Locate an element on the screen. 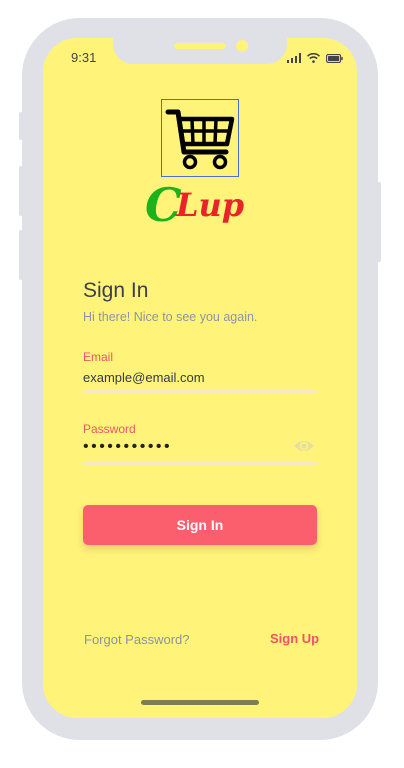 This screenshot has width=404, height=768. email-label: Email is located at coordinates (98, 357).